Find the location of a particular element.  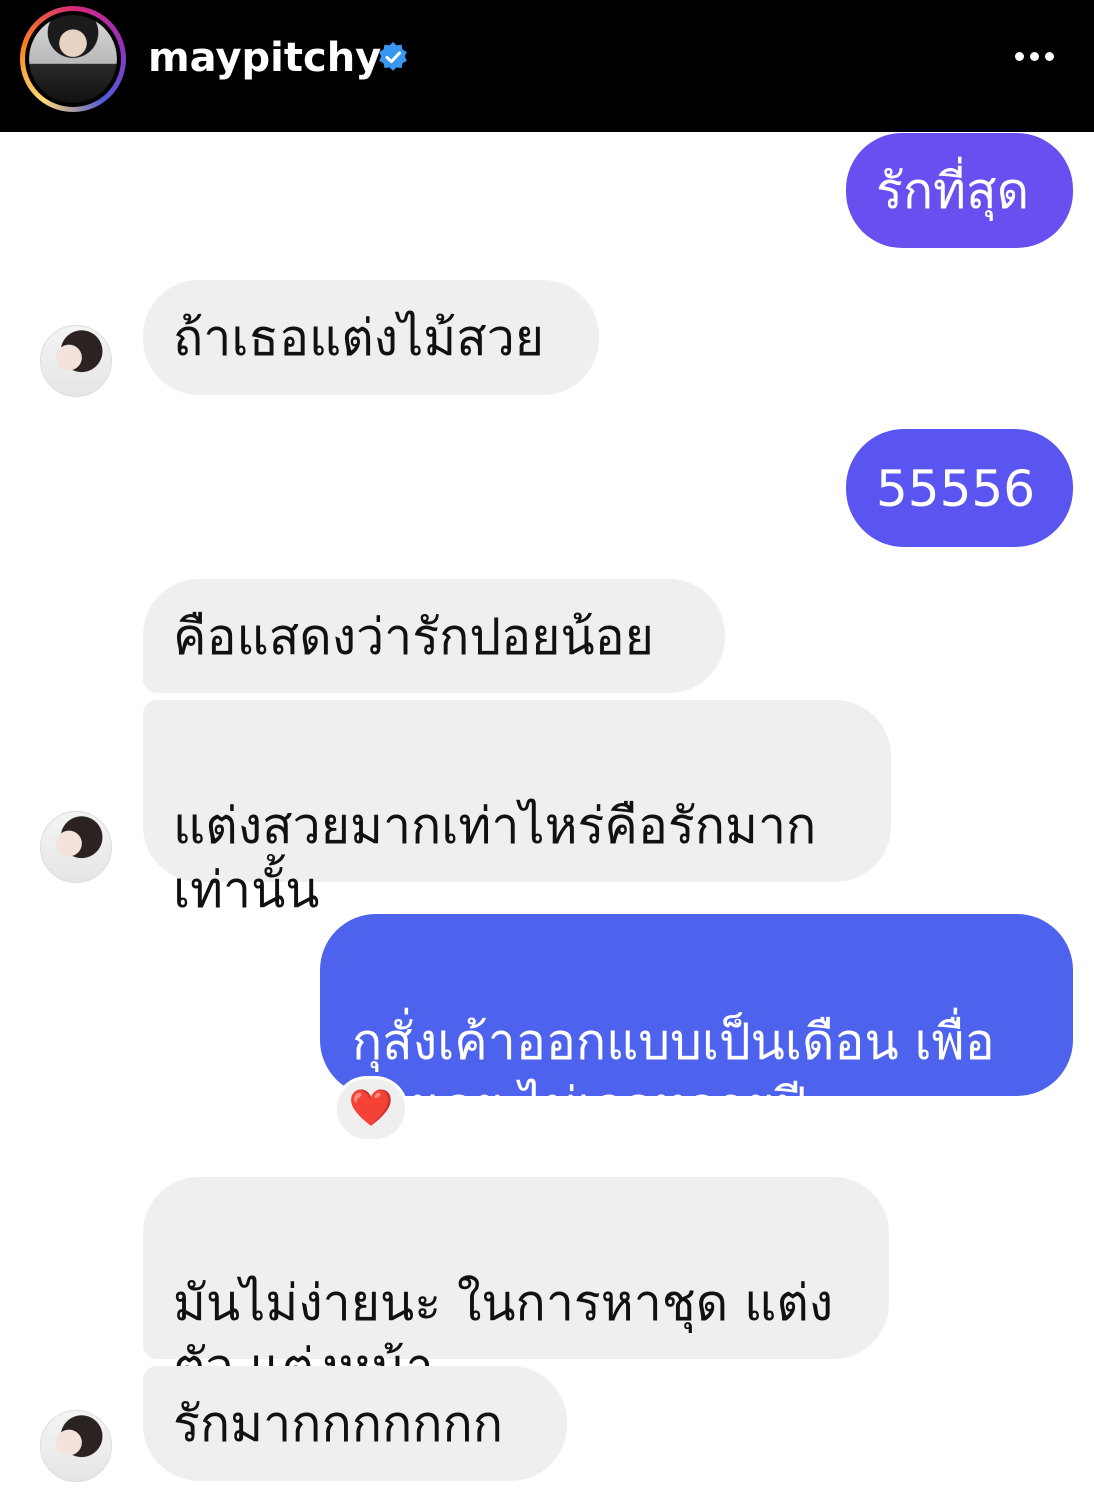

outgoing-message: รักที่สุด is located at coordinates (959, 190).